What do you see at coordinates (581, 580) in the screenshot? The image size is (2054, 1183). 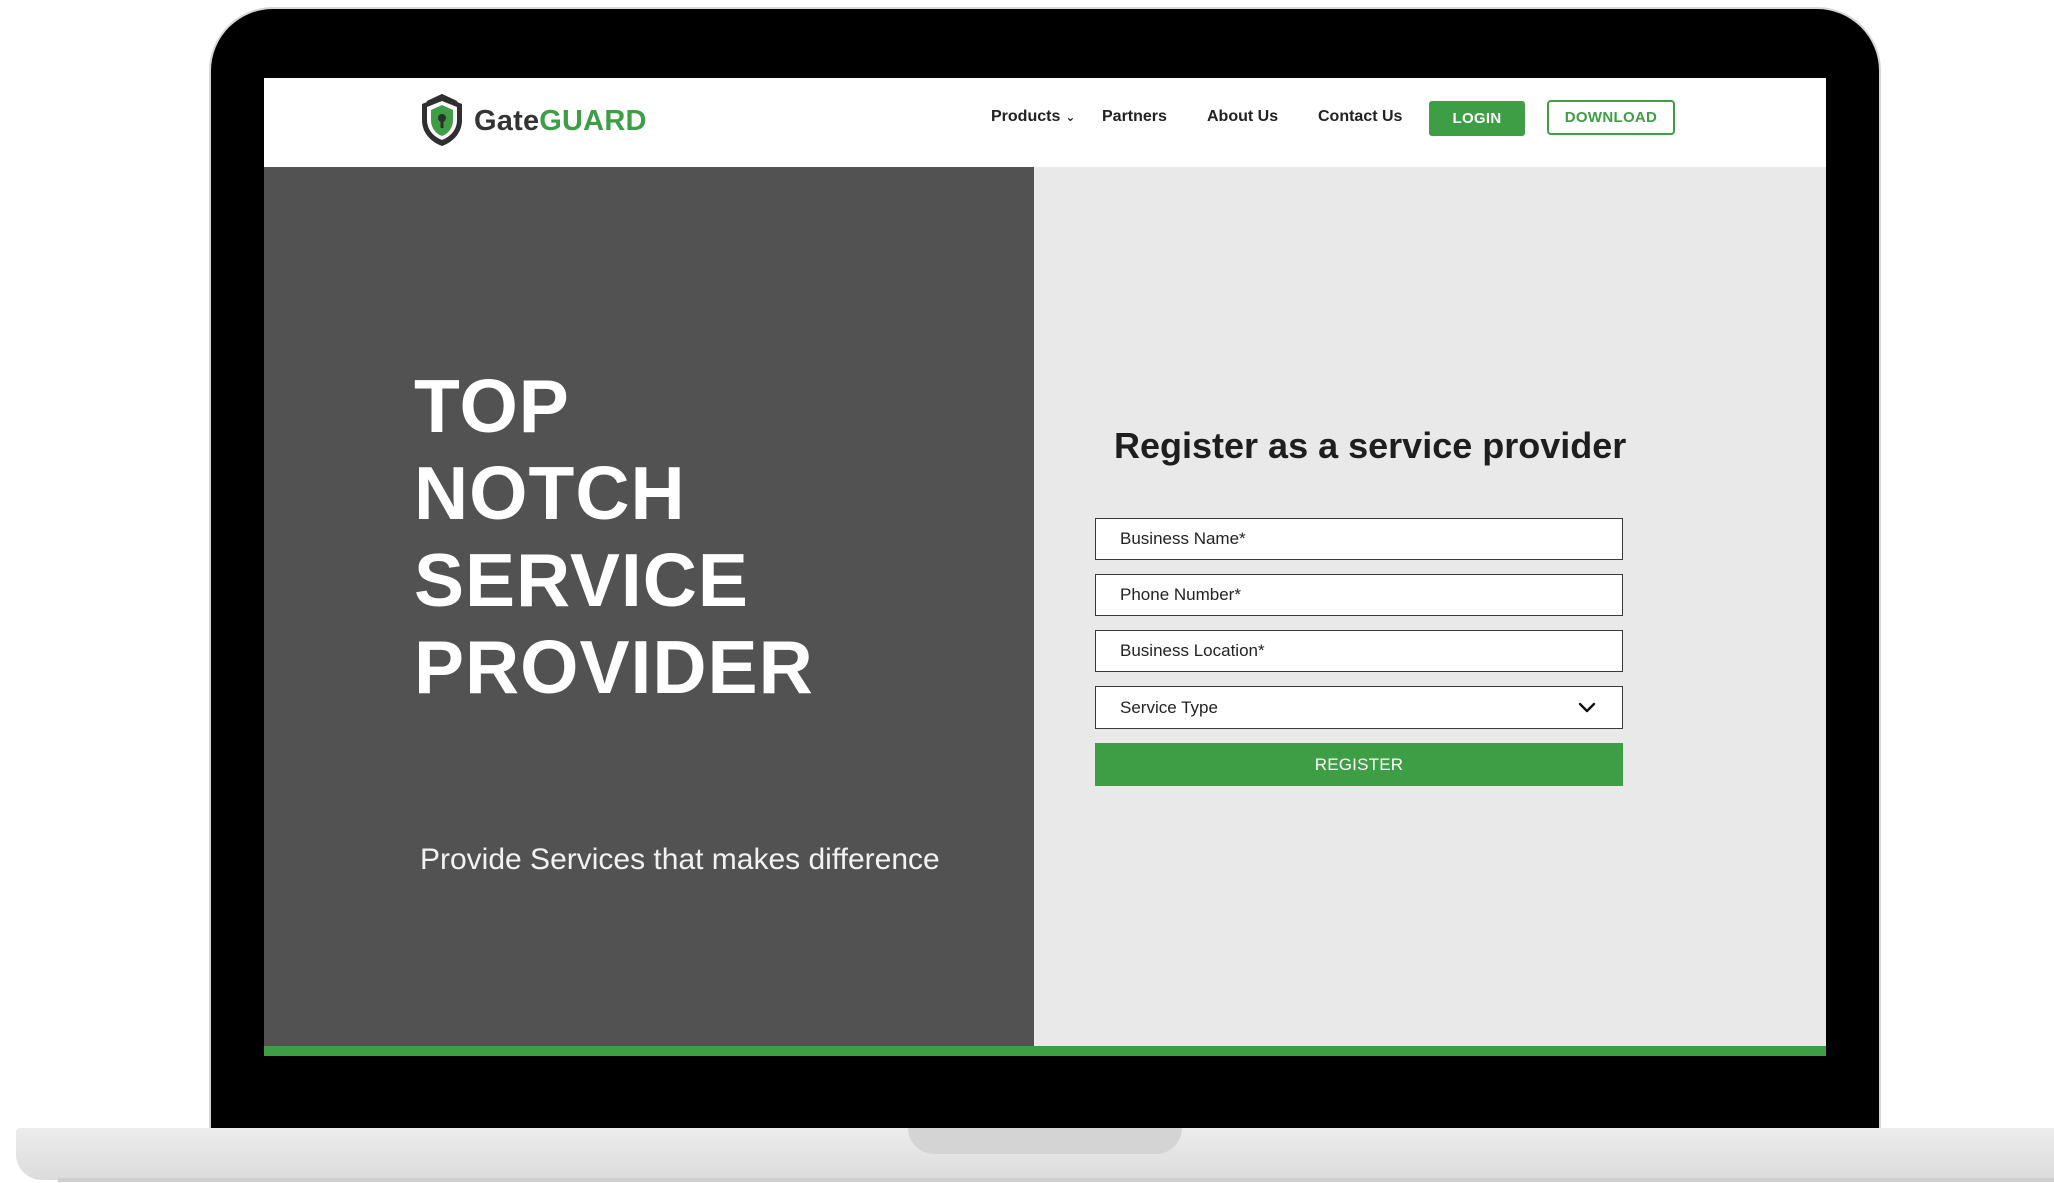 I see `hero-heading-line: SERVICE` at bounding box center [581, 580].